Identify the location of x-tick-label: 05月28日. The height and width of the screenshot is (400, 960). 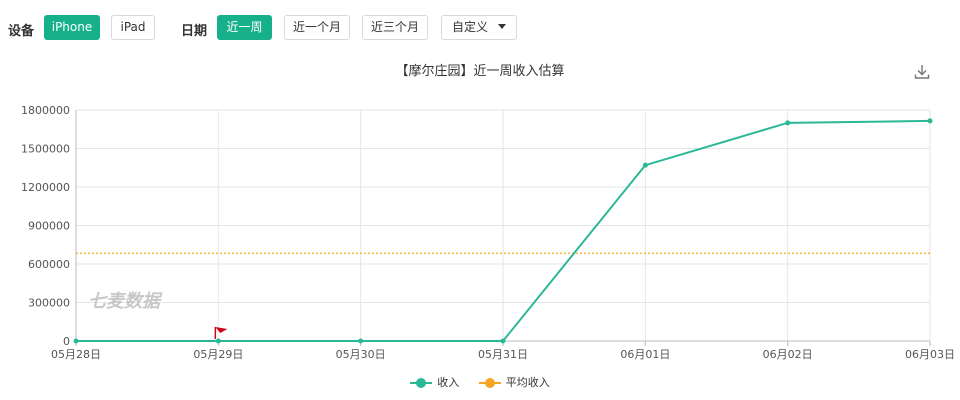
(76, 354).